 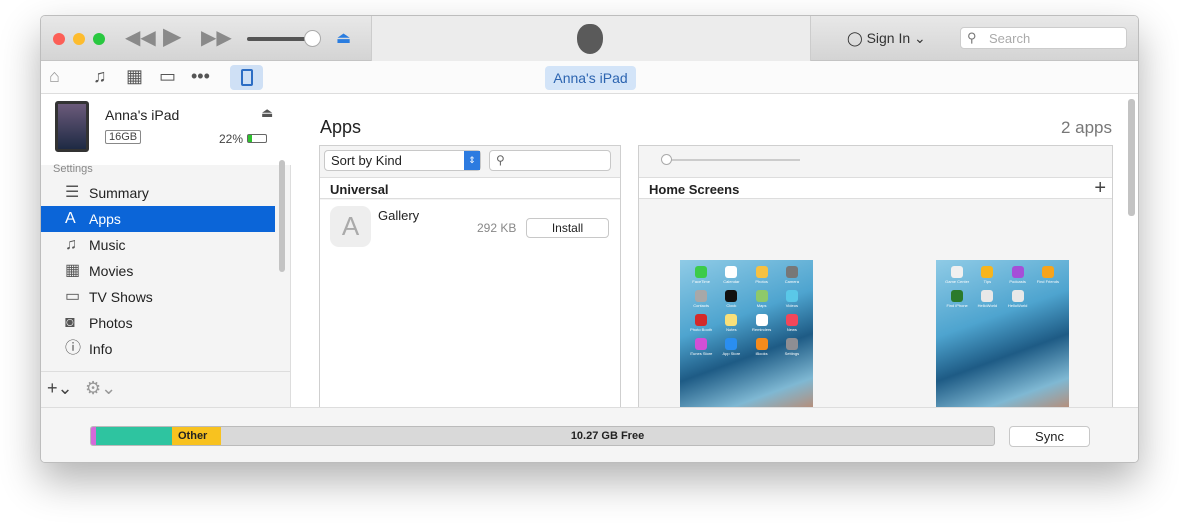 What do you see at coordinates (343, 38) in the screenshot?
I see `airplay-icon: ⏏` at bounding box center [343, 38].